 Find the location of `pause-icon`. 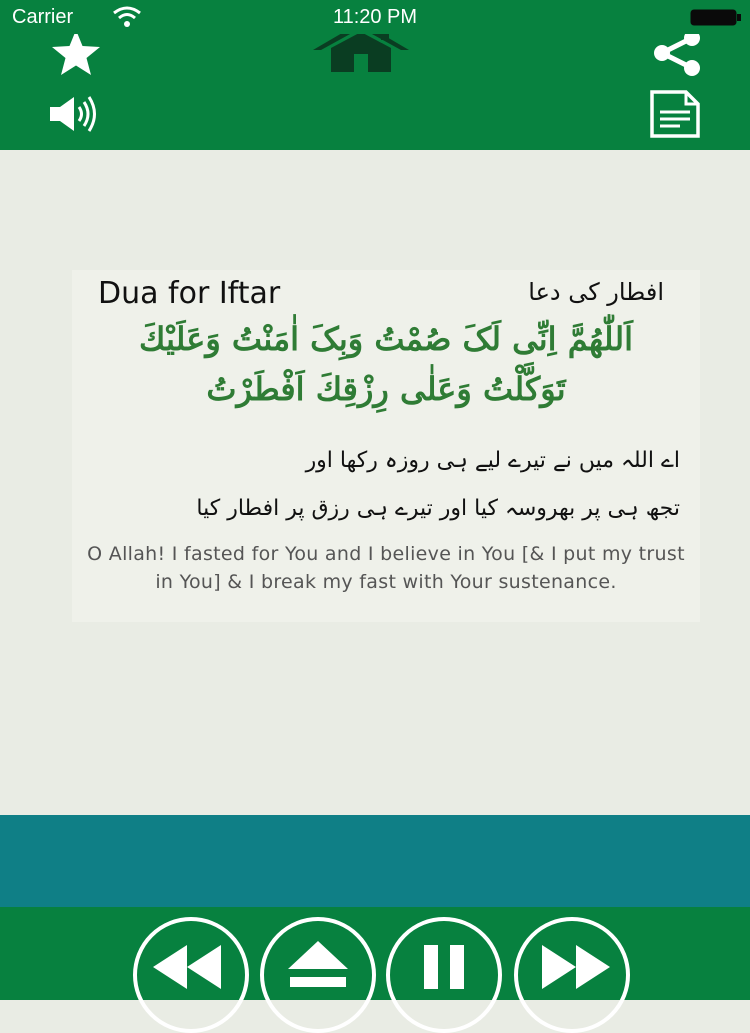

pause-icon is located at coordinates (444, 967).